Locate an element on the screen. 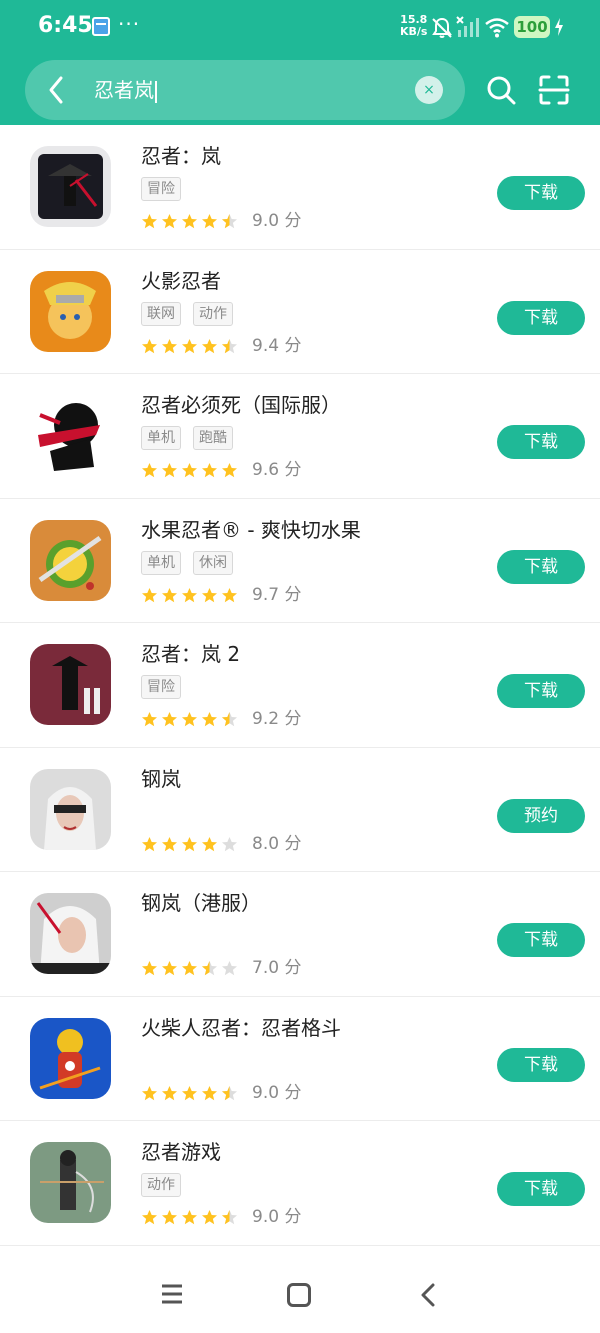  app-row: 钢岚 8.0 分 预约 is located at coordinates (300, 810).